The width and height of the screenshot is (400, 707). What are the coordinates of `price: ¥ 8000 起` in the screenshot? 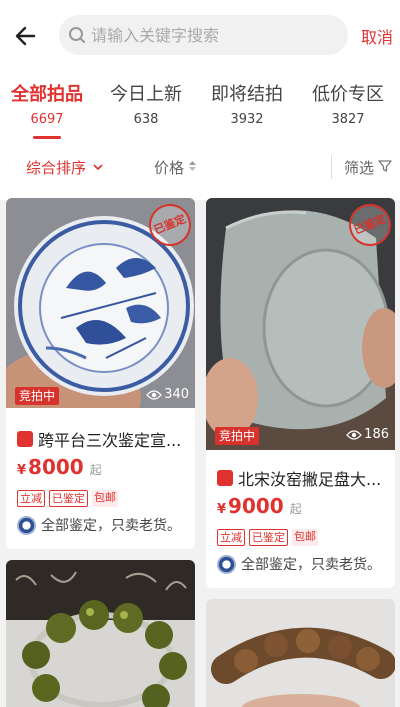 It's located at (59, 467).